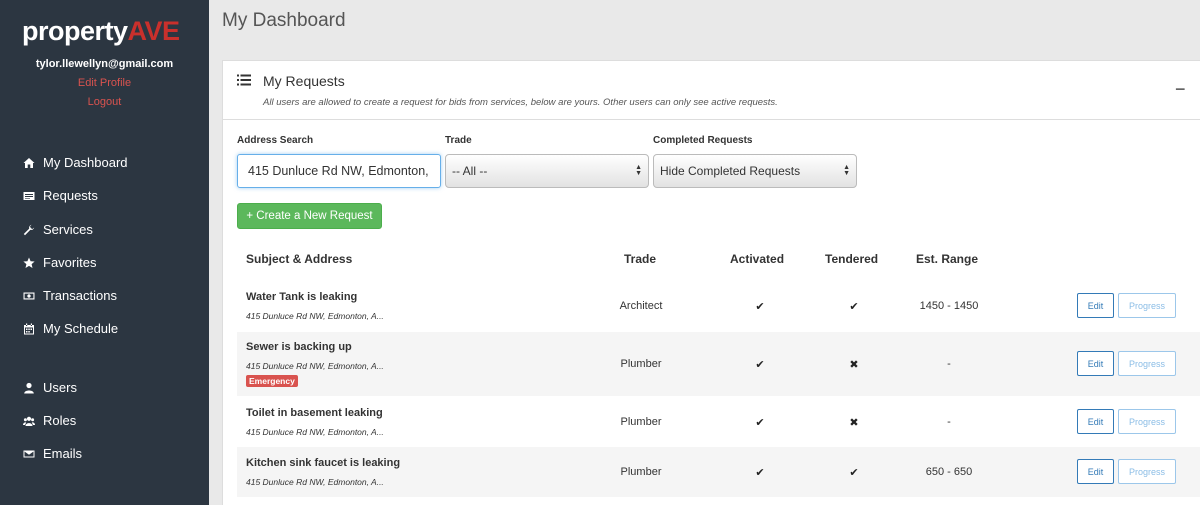  I want to click on sidebar-item-users: Users, so click(49, 387).